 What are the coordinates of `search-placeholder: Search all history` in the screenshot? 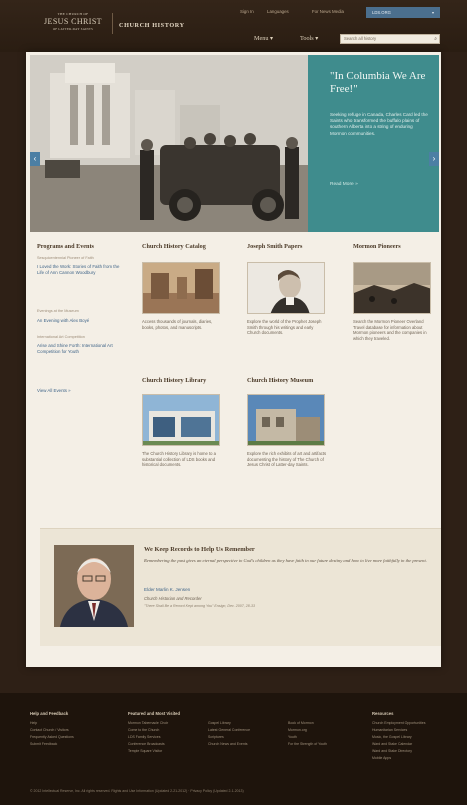 It's located at (360, 38).